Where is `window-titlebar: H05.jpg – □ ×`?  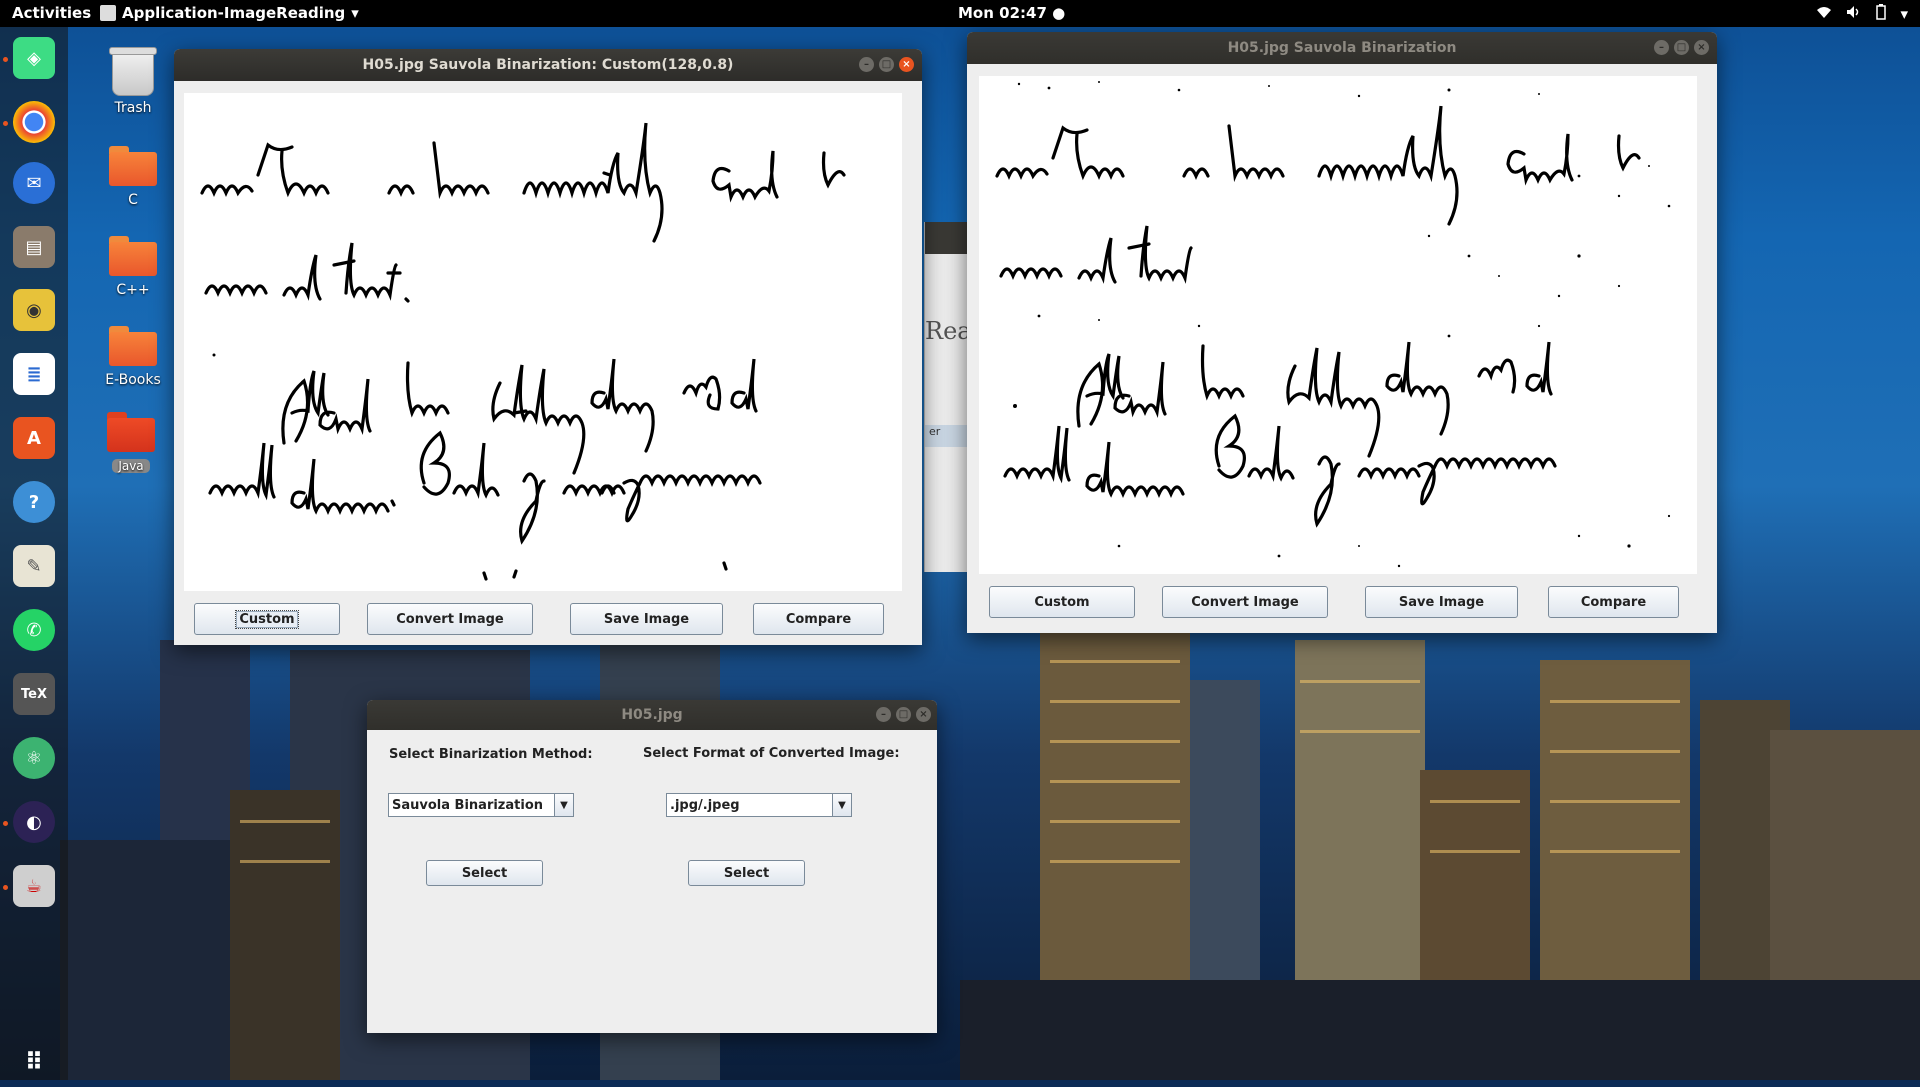
window-titlebar: H05.jpg – □ × is located at coordinates (652, 715).